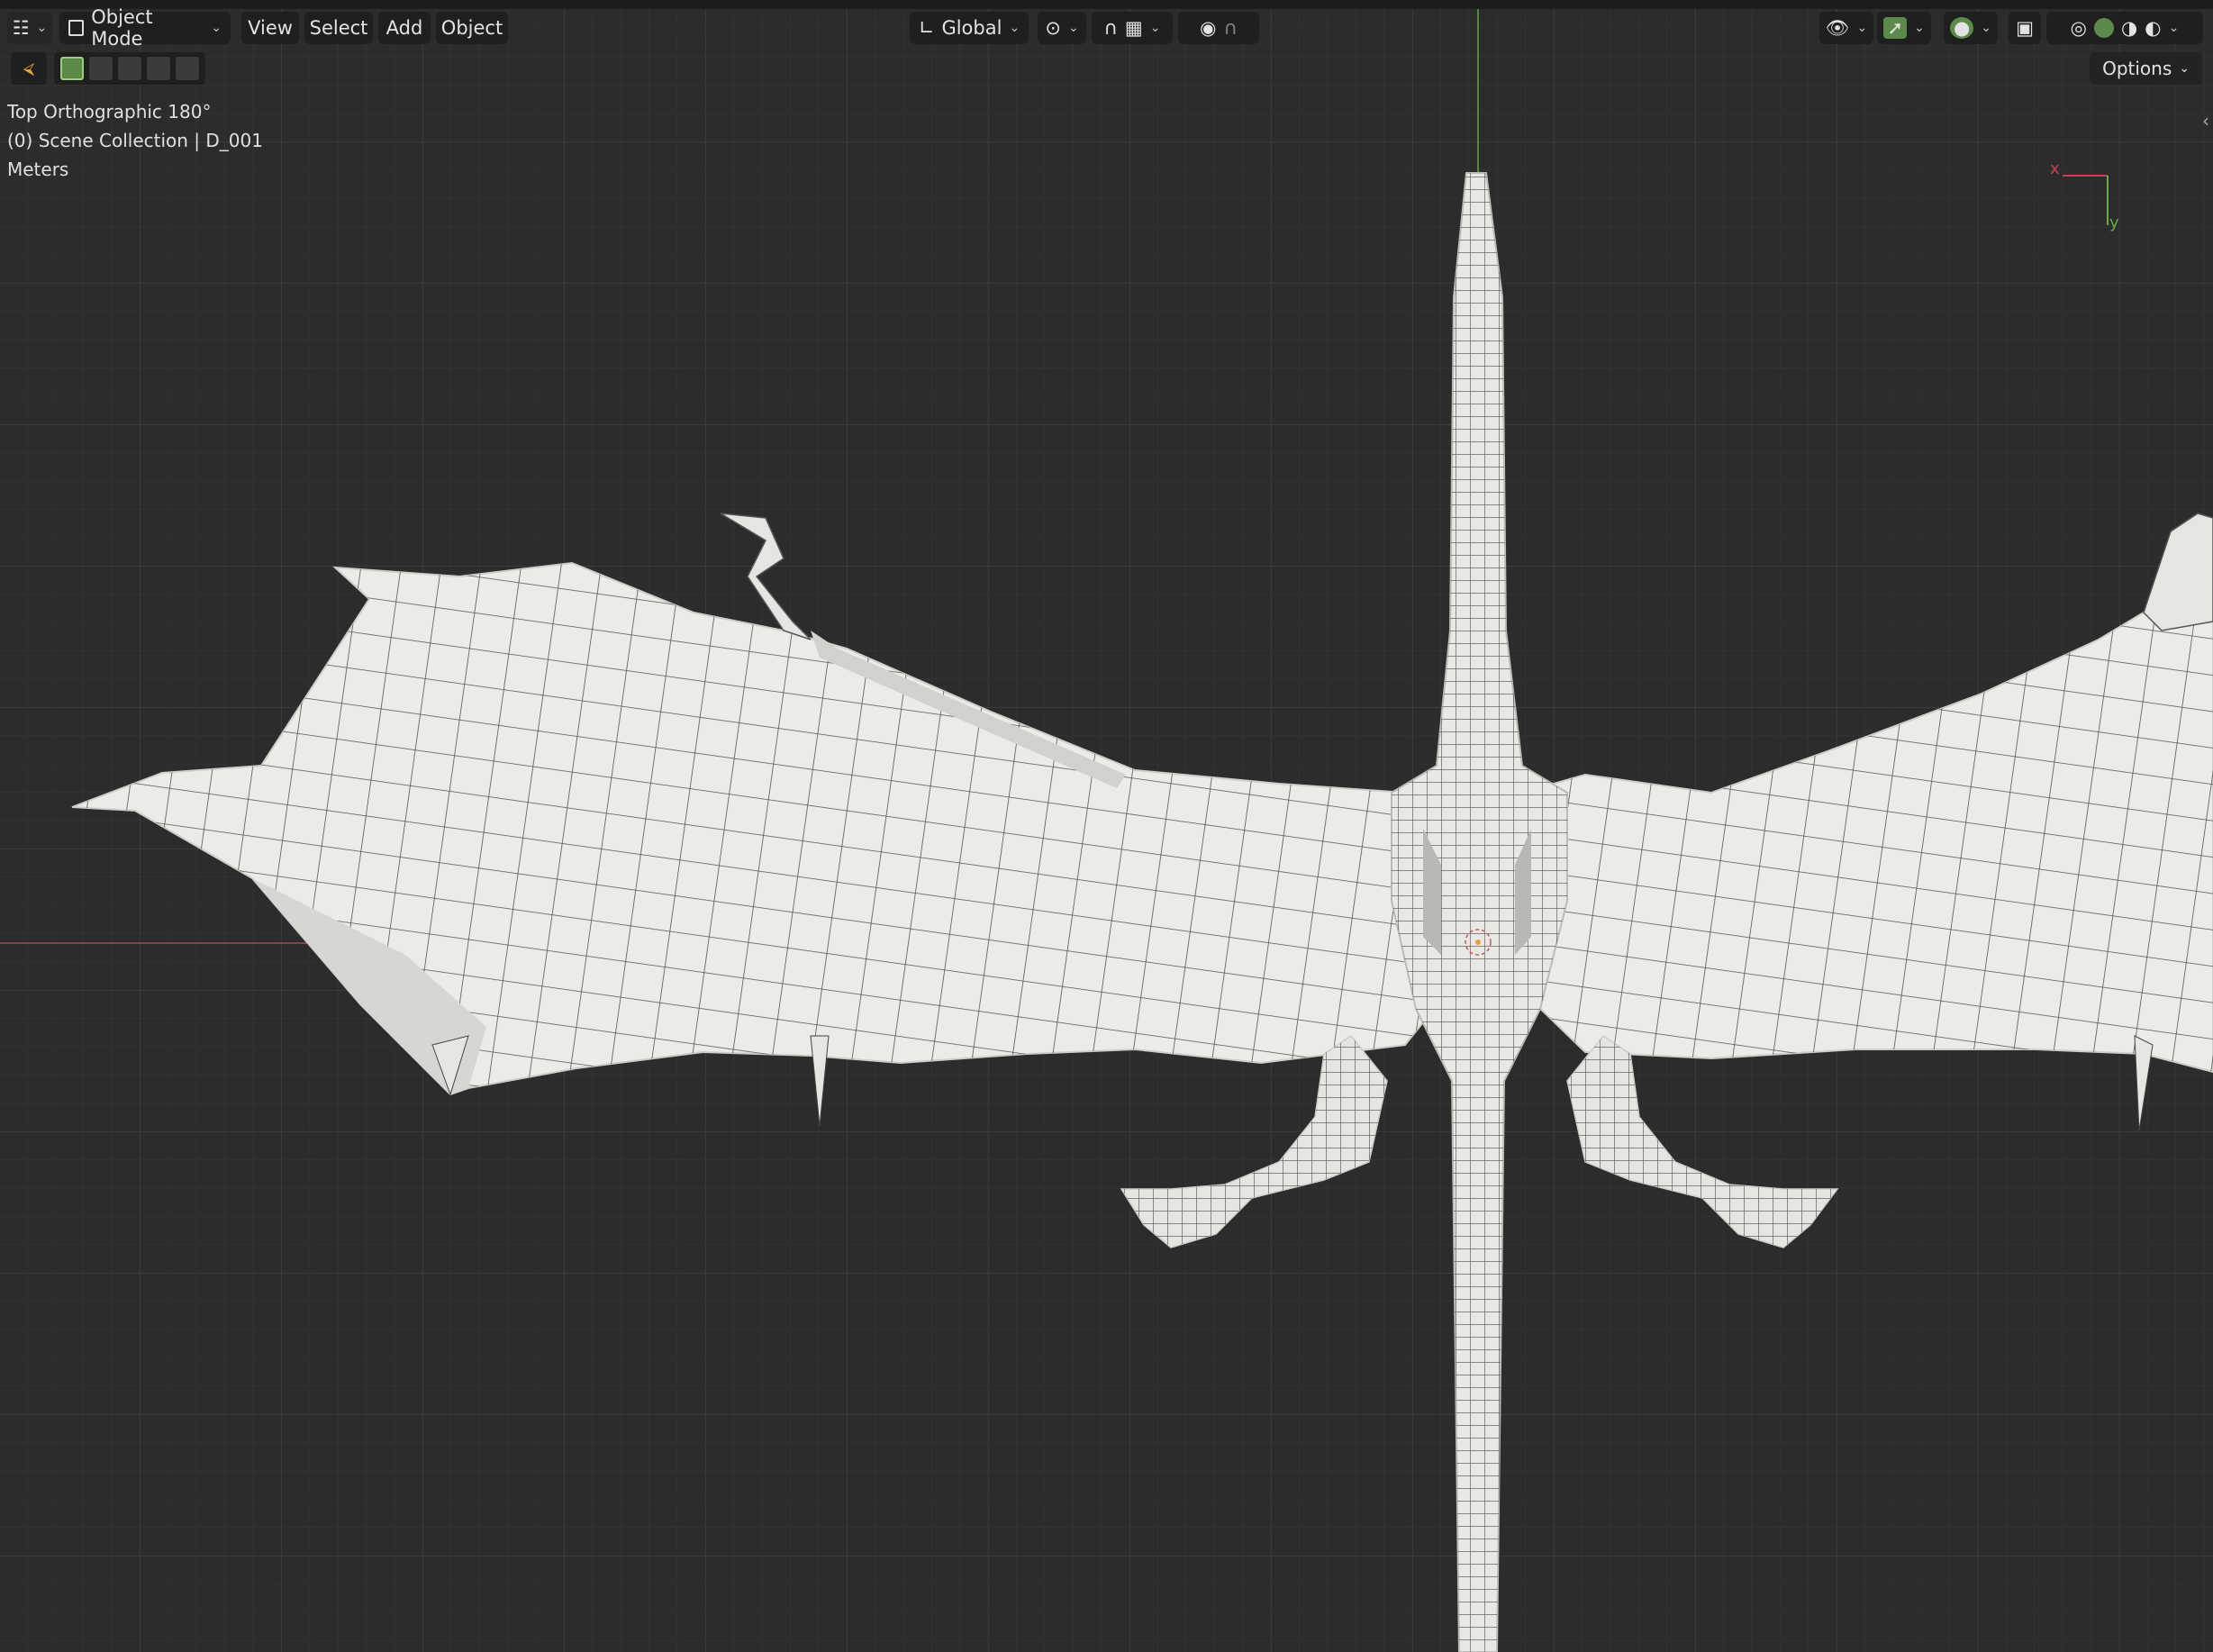 The image size is (2213, 1652). Describe the element at coordinates (1479, 912) in the screenshot. I see `dragon-body` at that location.